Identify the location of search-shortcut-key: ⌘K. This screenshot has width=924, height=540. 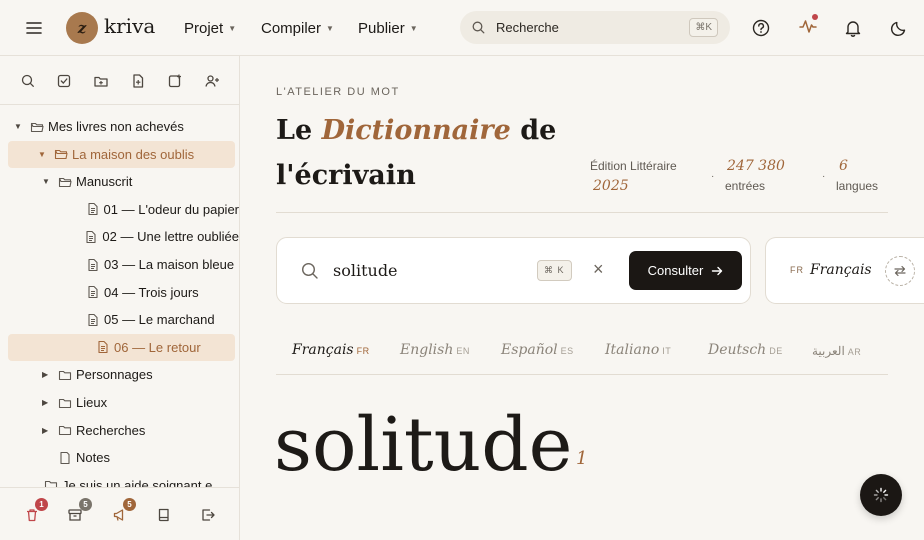
(703, 27).